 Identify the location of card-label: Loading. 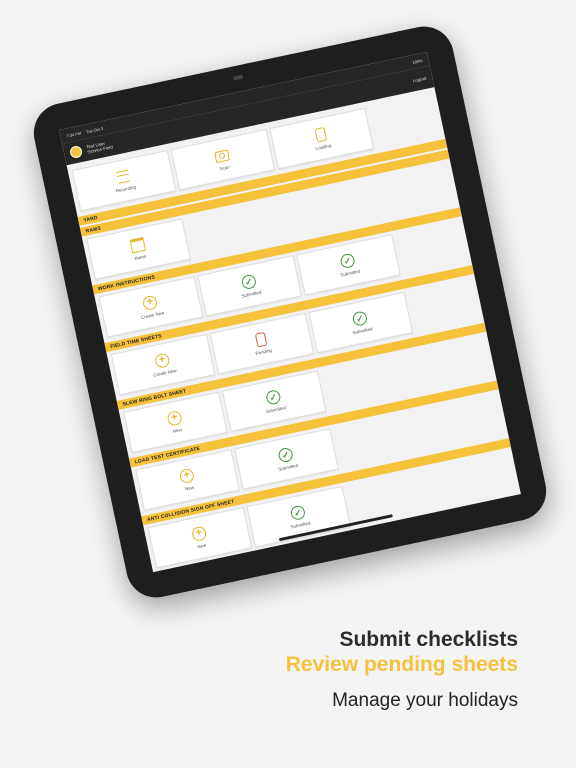
(323, 147).